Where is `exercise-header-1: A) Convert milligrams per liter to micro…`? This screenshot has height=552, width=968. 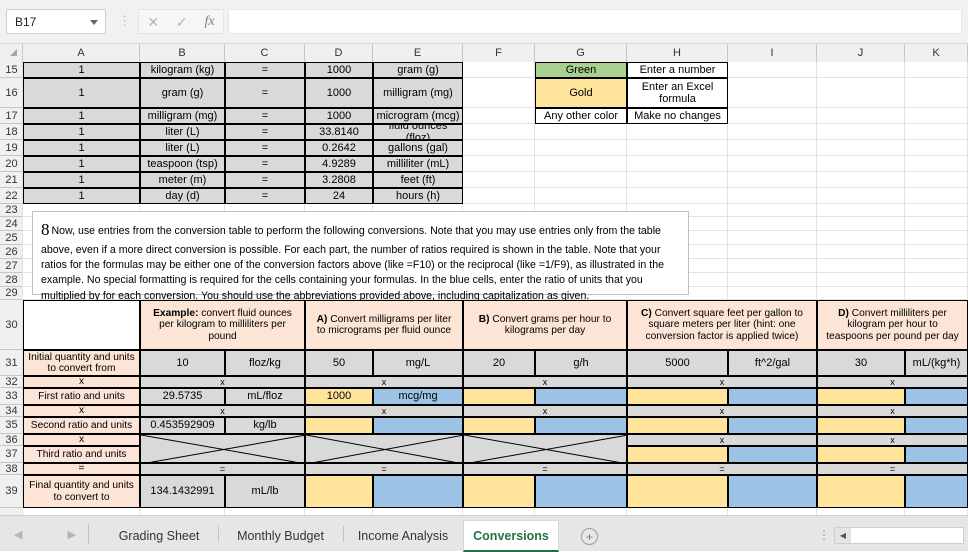
exercise-header-1: A) Convert milligrams per liter to micro… is located at coordinates (384, 325).